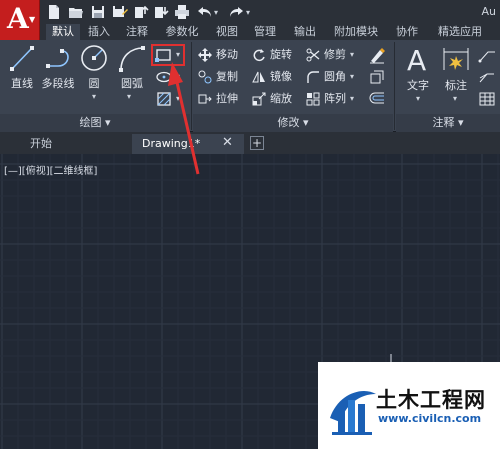 Image resolution: width=500 pixels, height=449 pixels. What do you see at coordinates (258, 77) in the screenshot?
I see `mirror-icon` at bounding box center [258, 77].